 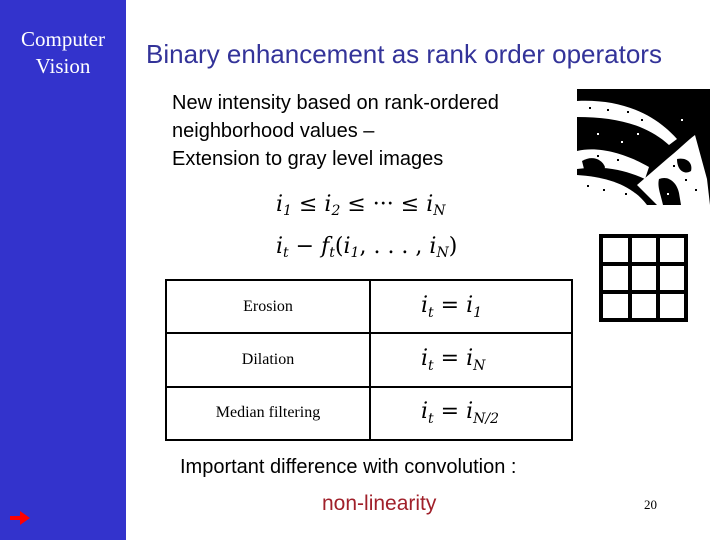 What do you see at coordinates (643, 278) in the screenshot?
I see `3x3-neighborhood-grid` at bounding box center [643, 278].